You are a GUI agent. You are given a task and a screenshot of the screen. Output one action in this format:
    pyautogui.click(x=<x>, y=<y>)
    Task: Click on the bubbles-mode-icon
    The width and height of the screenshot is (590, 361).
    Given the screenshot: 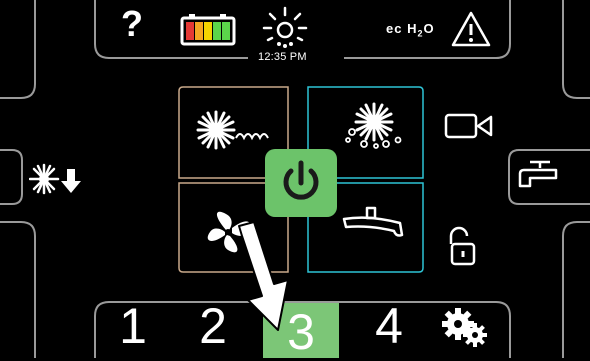 What is the action you would take?
    pyautogui.click(x=373, y=126)
    